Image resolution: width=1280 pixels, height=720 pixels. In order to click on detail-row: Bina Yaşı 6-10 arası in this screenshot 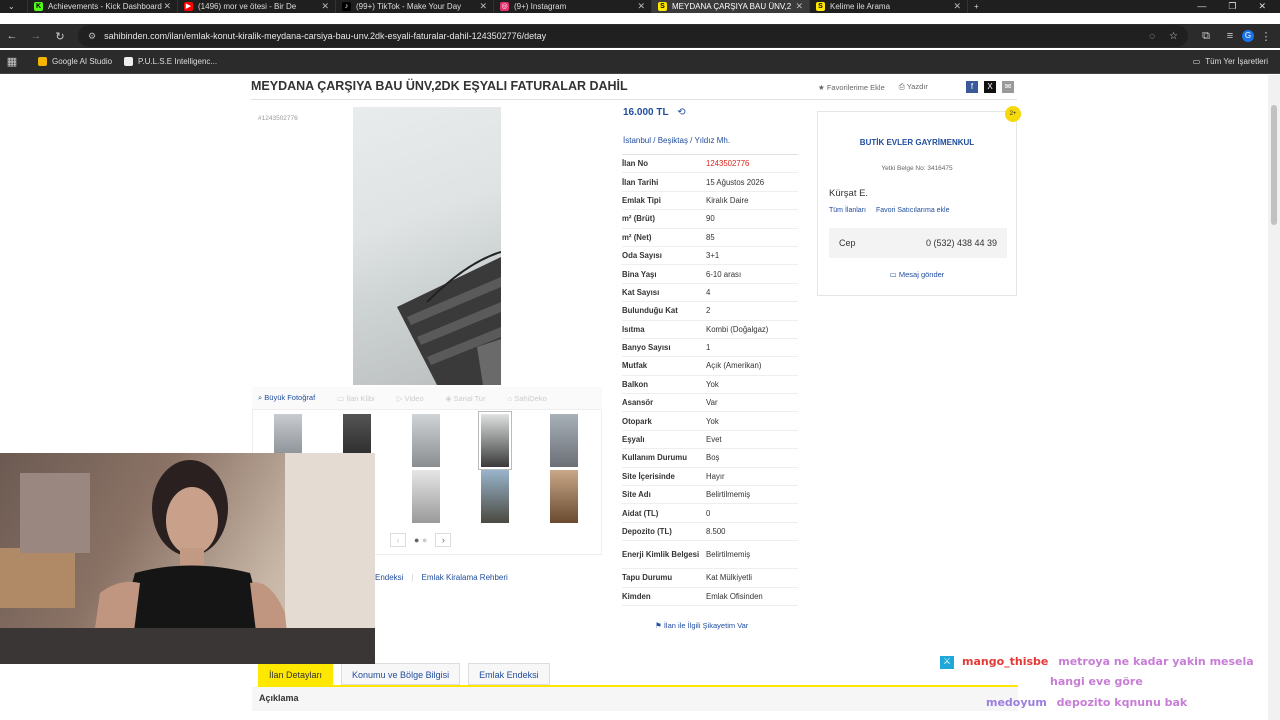, I will do `click(710, 274)`.